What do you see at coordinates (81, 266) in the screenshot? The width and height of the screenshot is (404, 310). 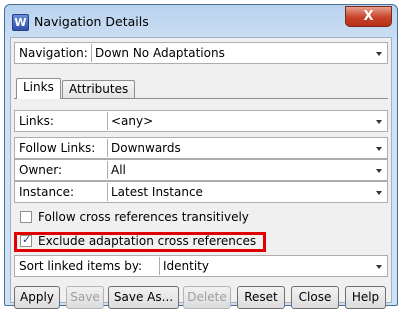 I see `sort-label: Sort linked items by:` at bounding box center [81, 266].